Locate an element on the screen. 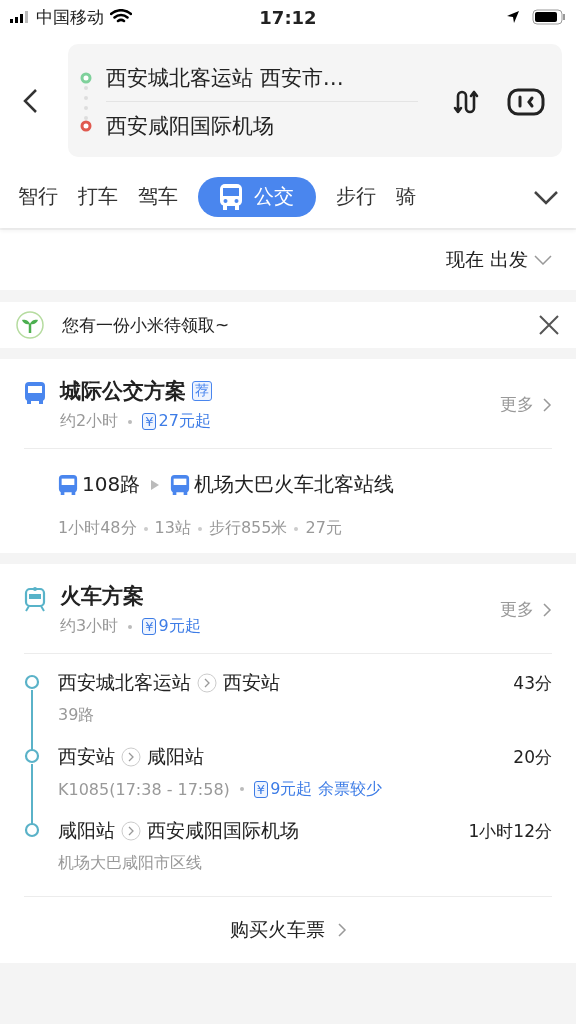 The image size is (576, 1024). mode-tab: 公交 is located at coordinates (257, 196).